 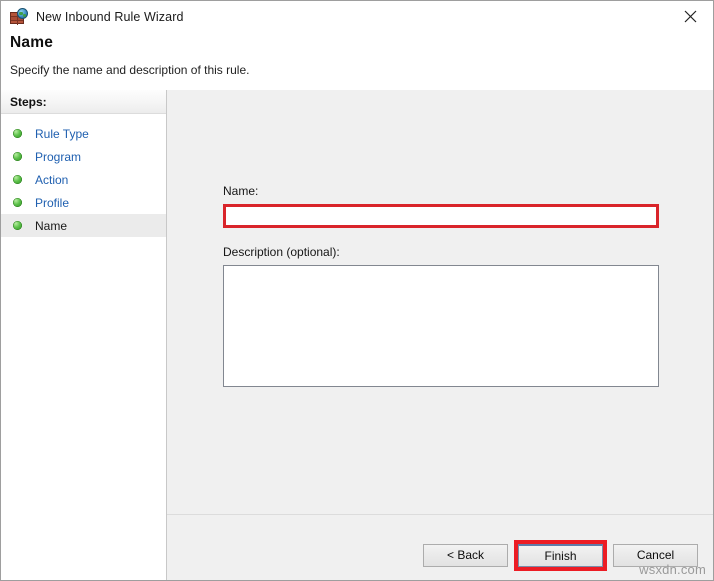 What do you see at coordinates (690, 16) in the screenshot?
I see `close-icon` at bounding box center [690, 16].